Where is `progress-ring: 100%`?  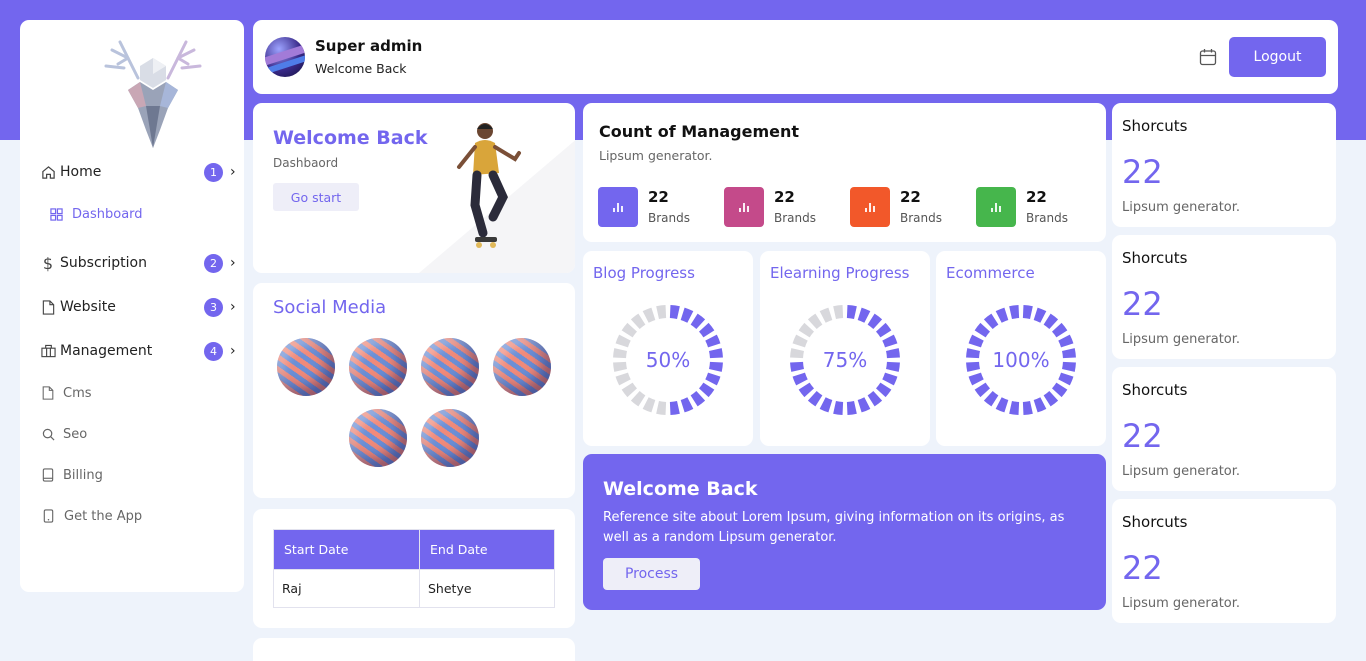 progress-ring: 100% is located at coordinates (1021, 360).